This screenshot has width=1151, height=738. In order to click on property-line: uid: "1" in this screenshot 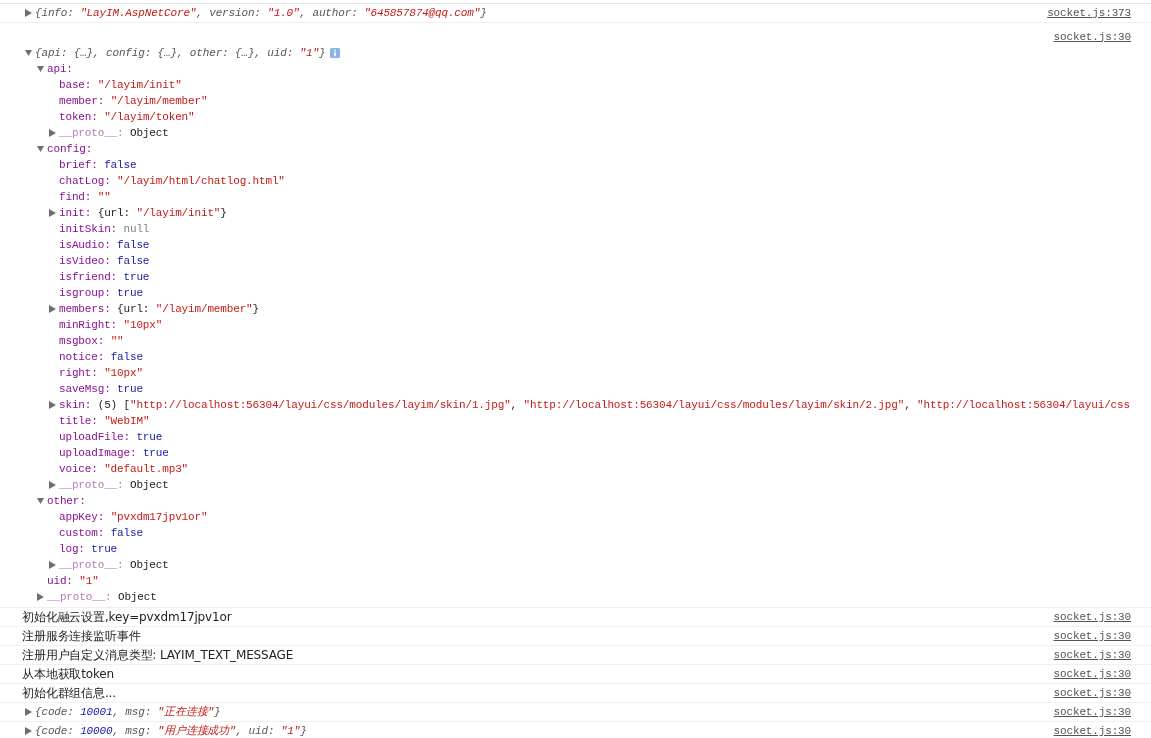, I will do `click(73, 581)`.